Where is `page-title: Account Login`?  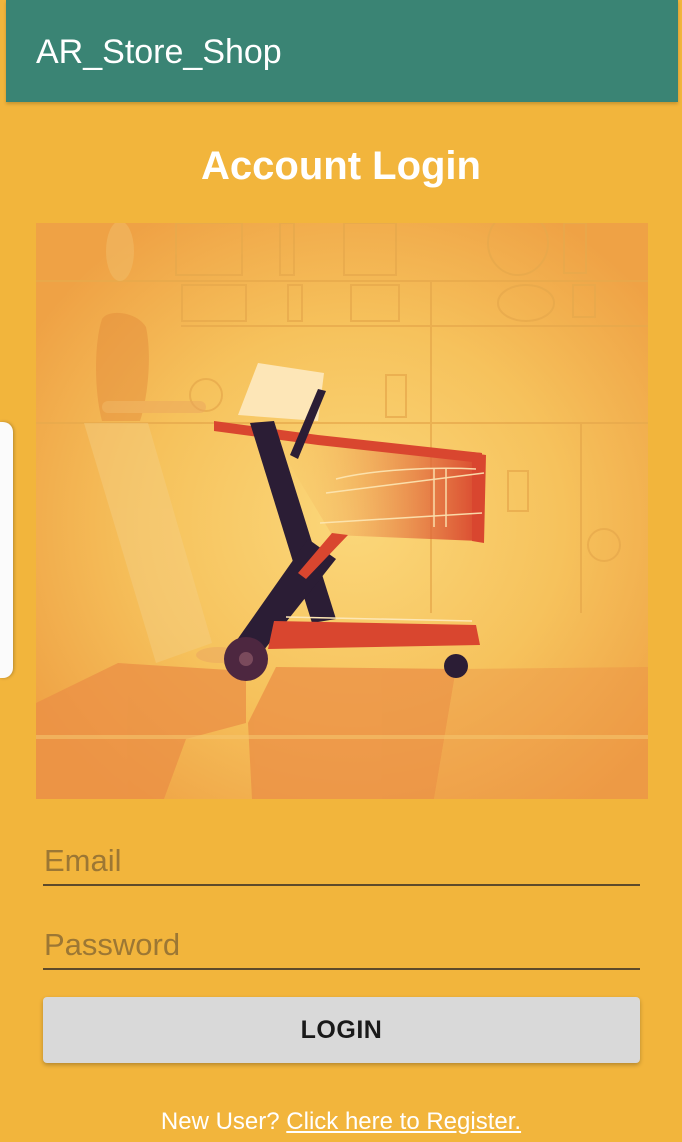
page-title: Account Login is located at coordinates (341, 166).